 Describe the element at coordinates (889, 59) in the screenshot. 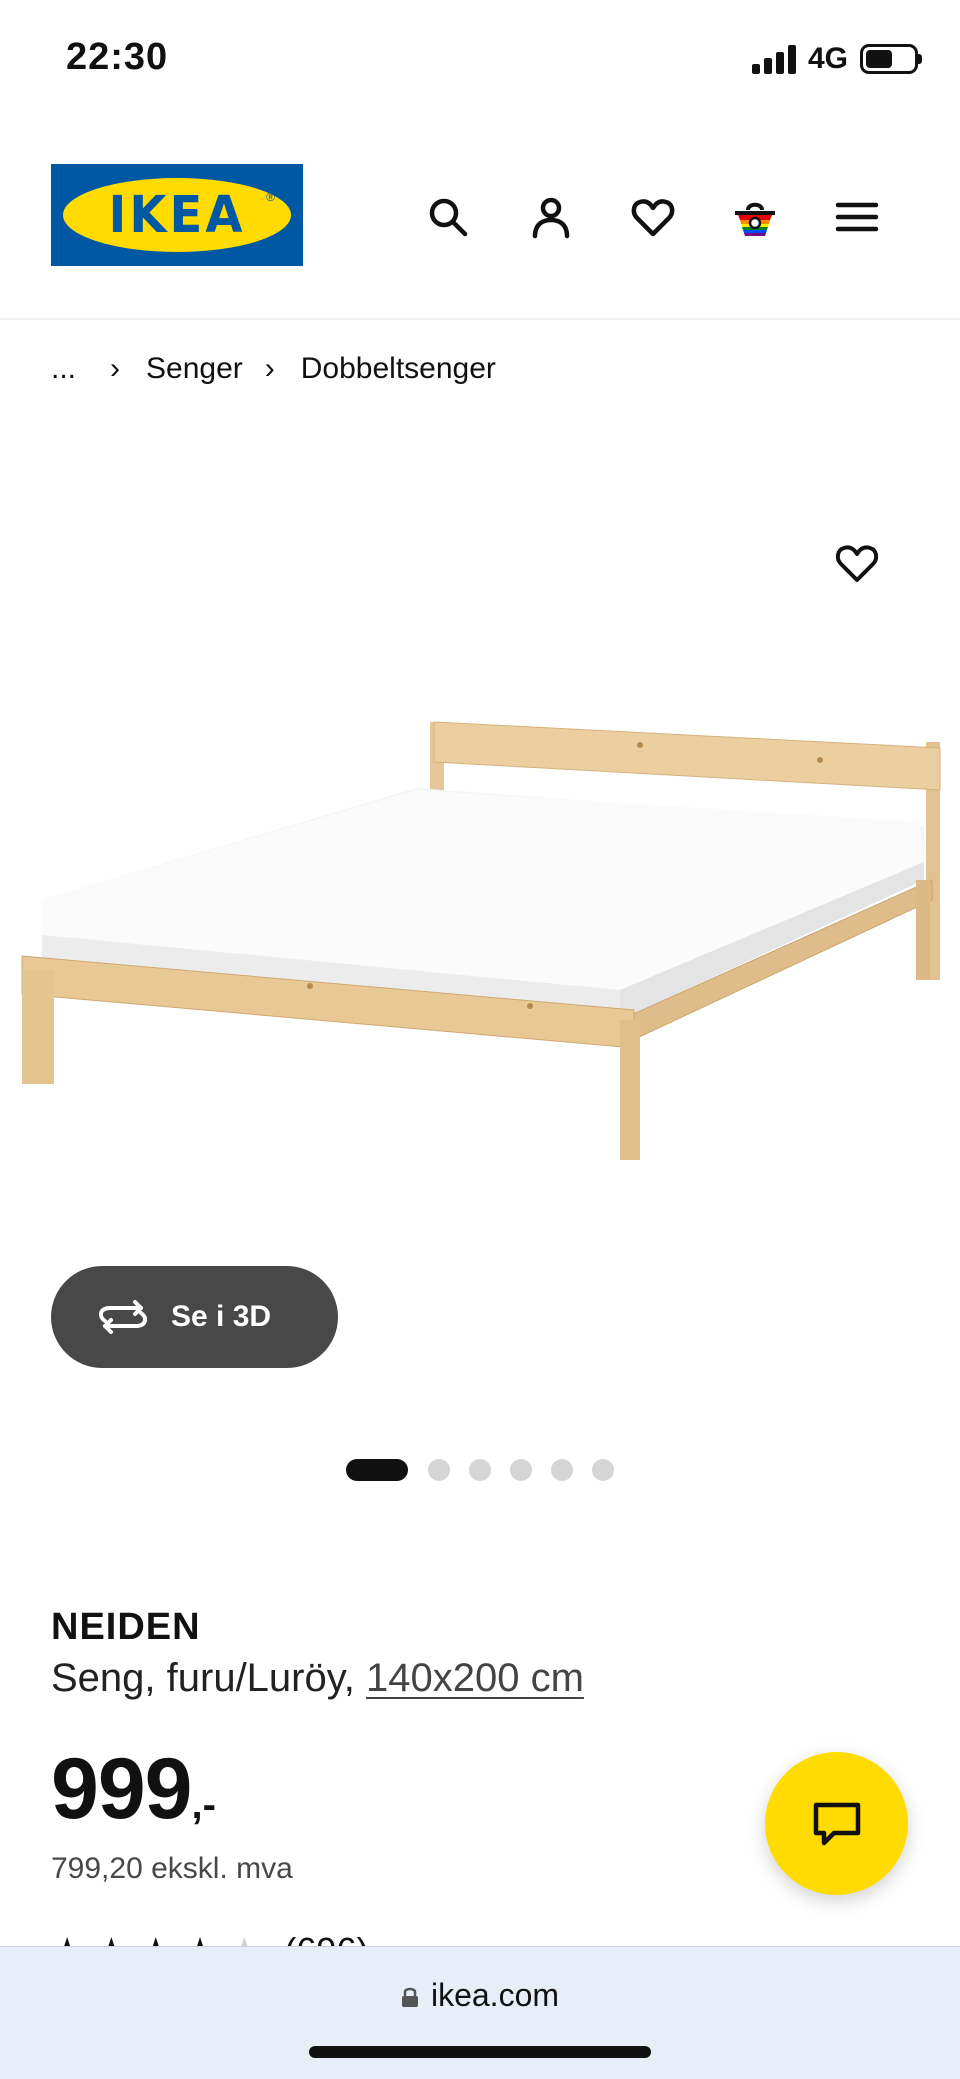

I see `battery-icon` at that location.